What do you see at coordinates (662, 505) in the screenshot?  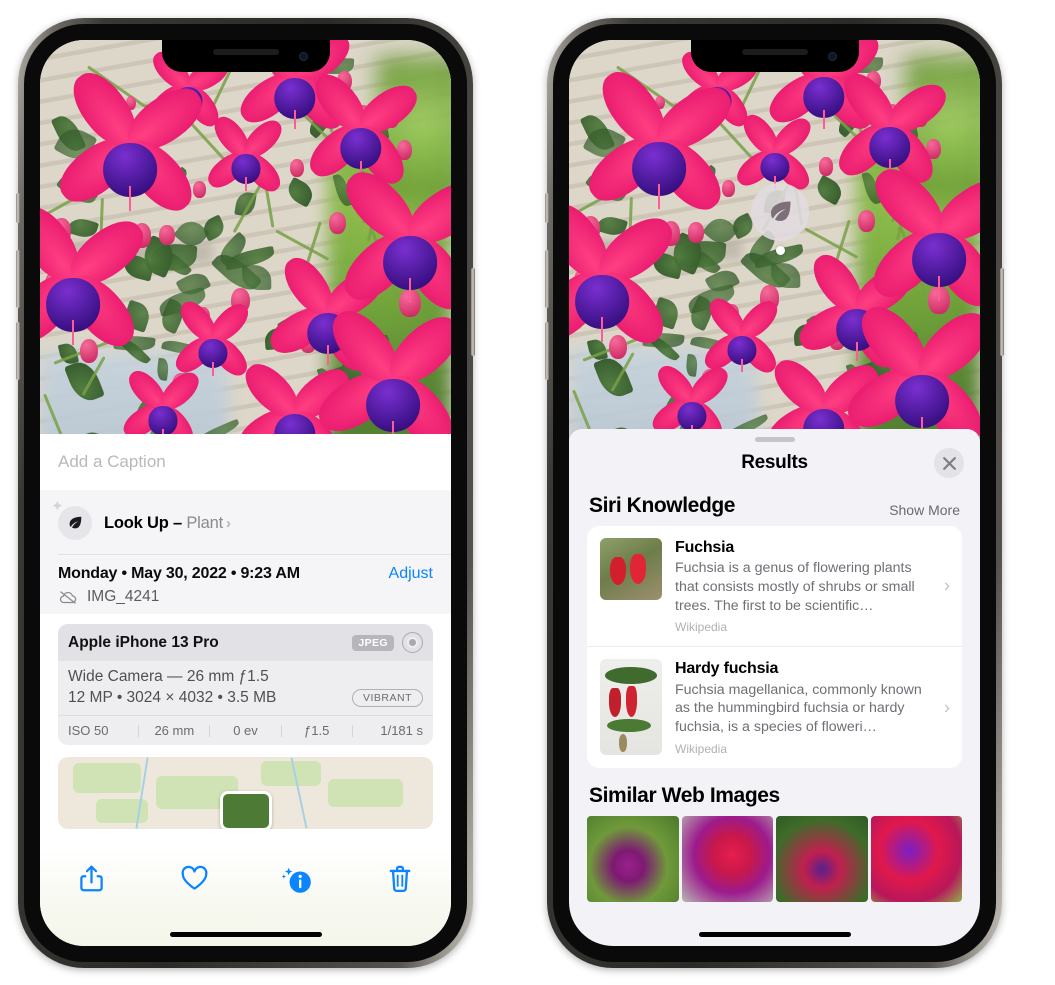 I see `section-title: Siri Knowledge` at bounding box center [662, 505].